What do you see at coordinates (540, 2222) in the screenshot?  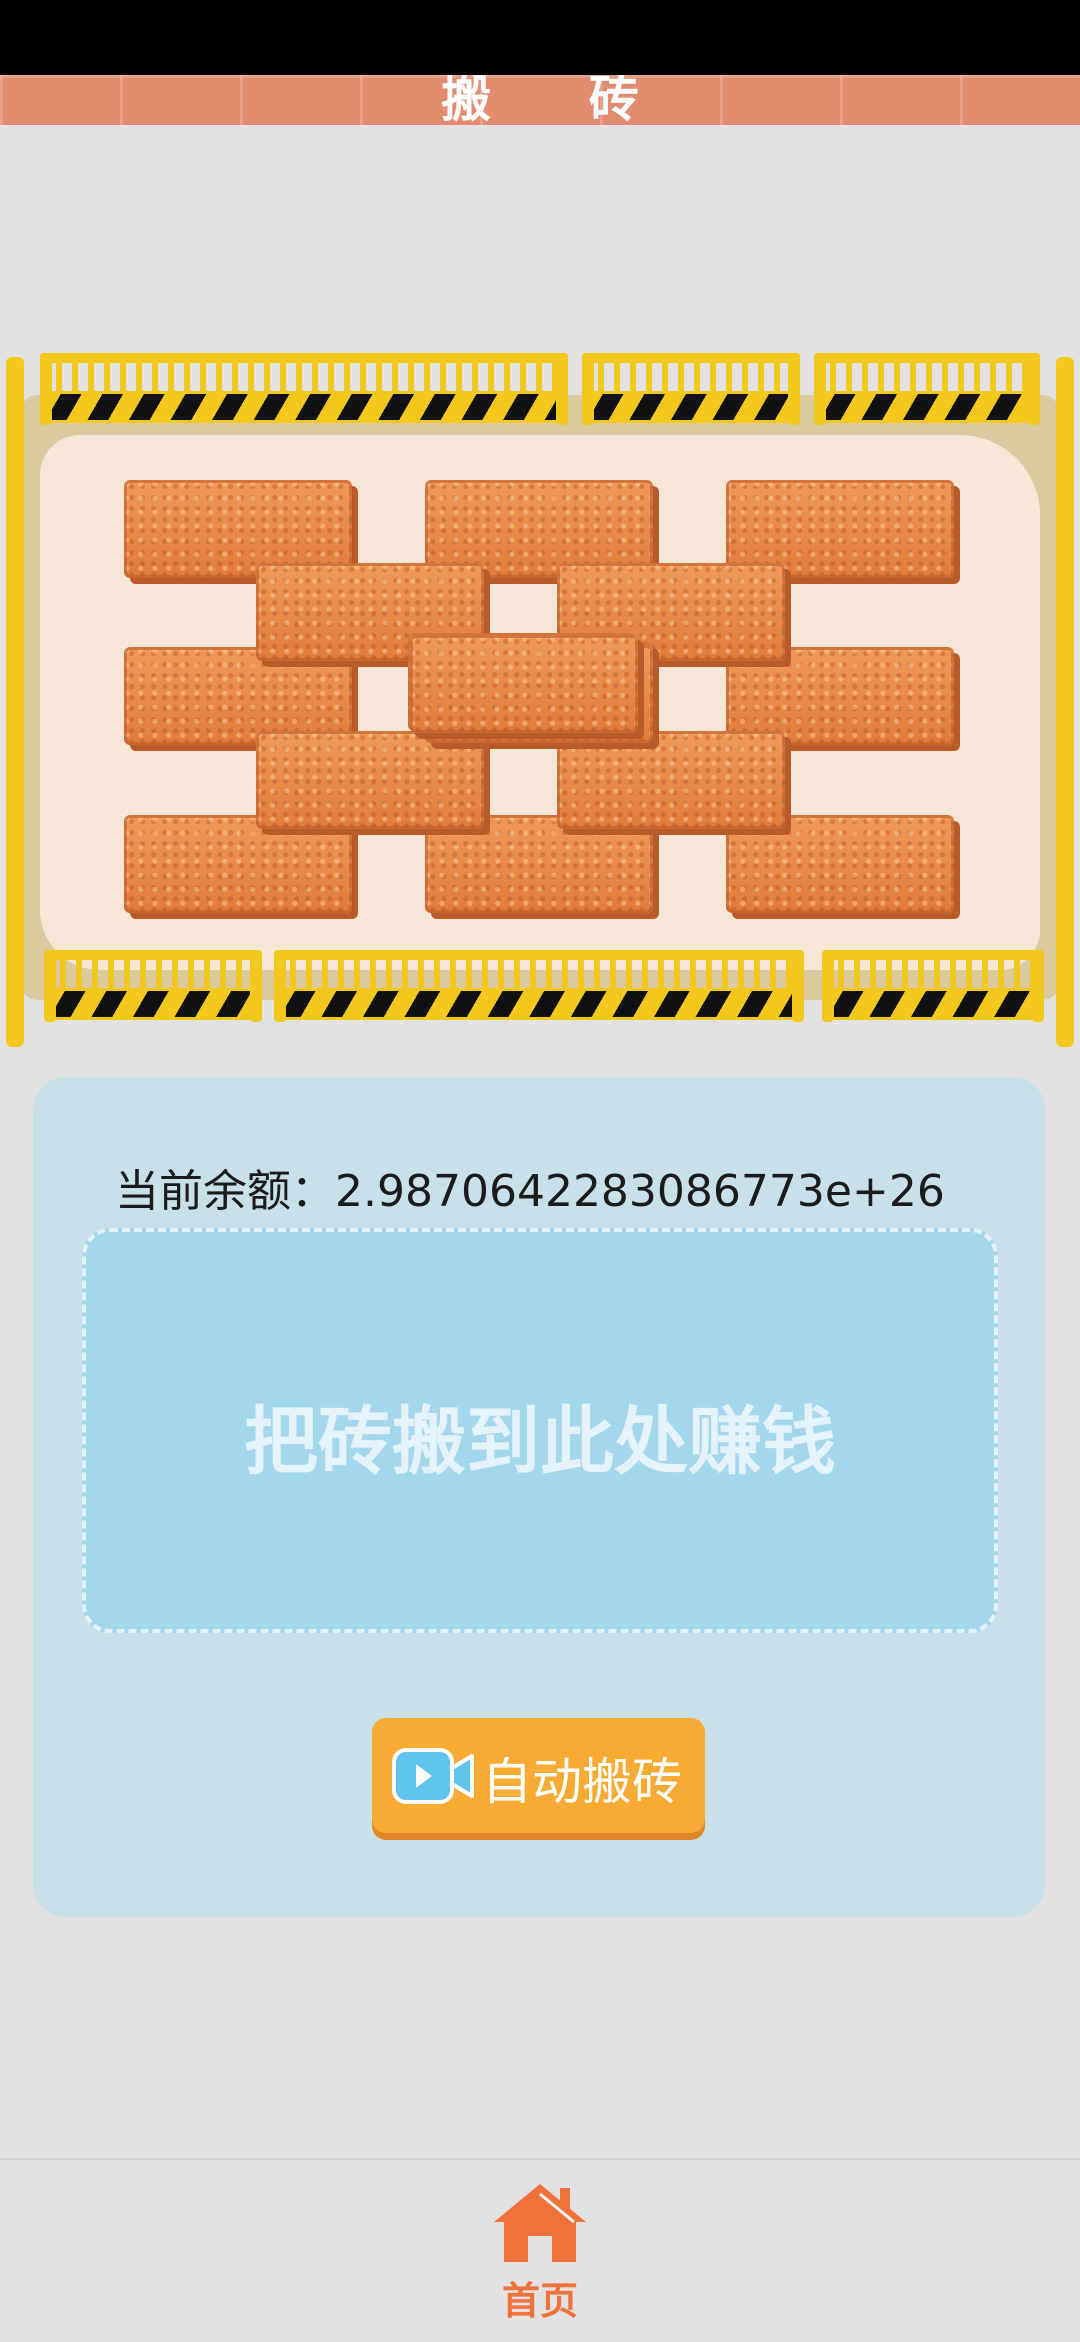 I see `home-icon` at bounding box center [540, 2222].